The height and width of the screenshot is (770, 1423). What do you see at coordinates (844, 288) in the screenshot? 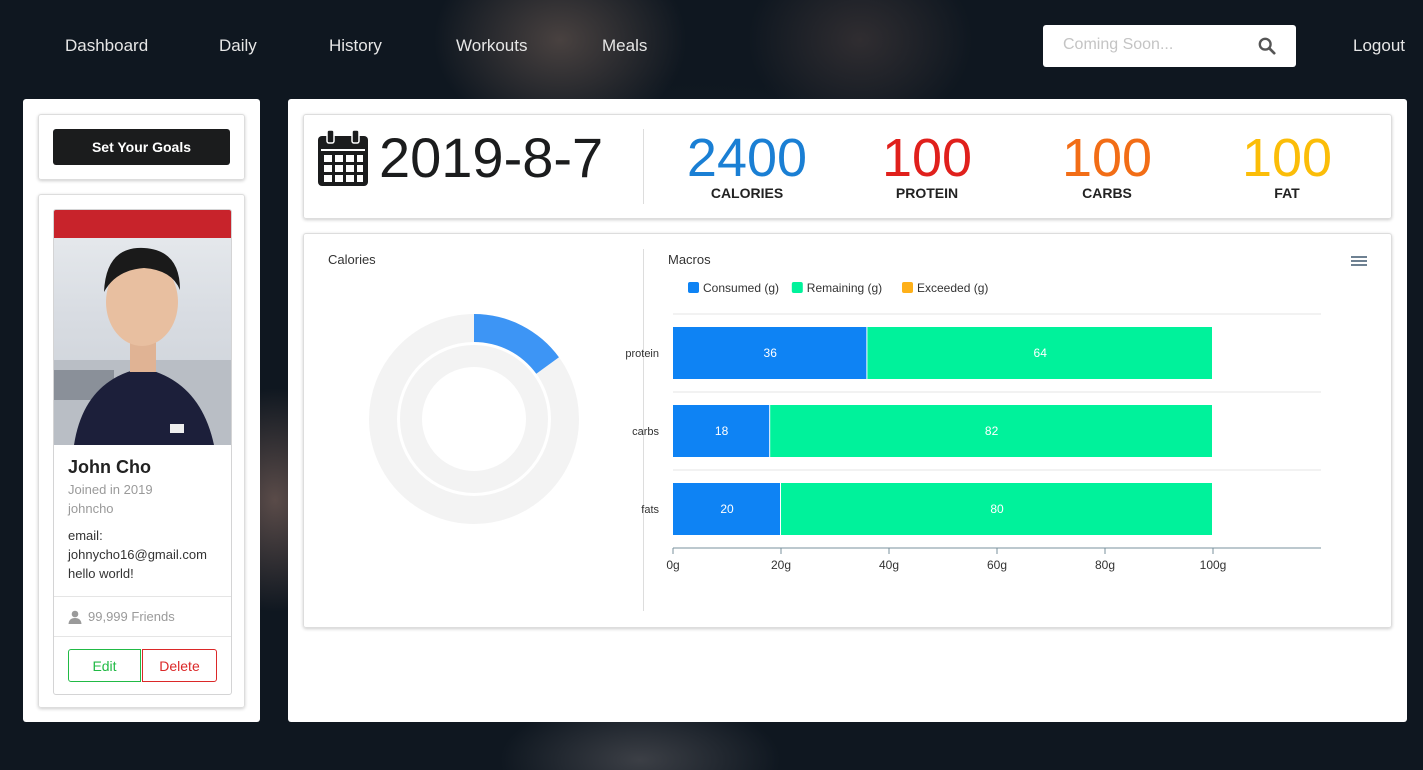
I see `legend-label: Remaining (g)` at bounding box center [844, 288].